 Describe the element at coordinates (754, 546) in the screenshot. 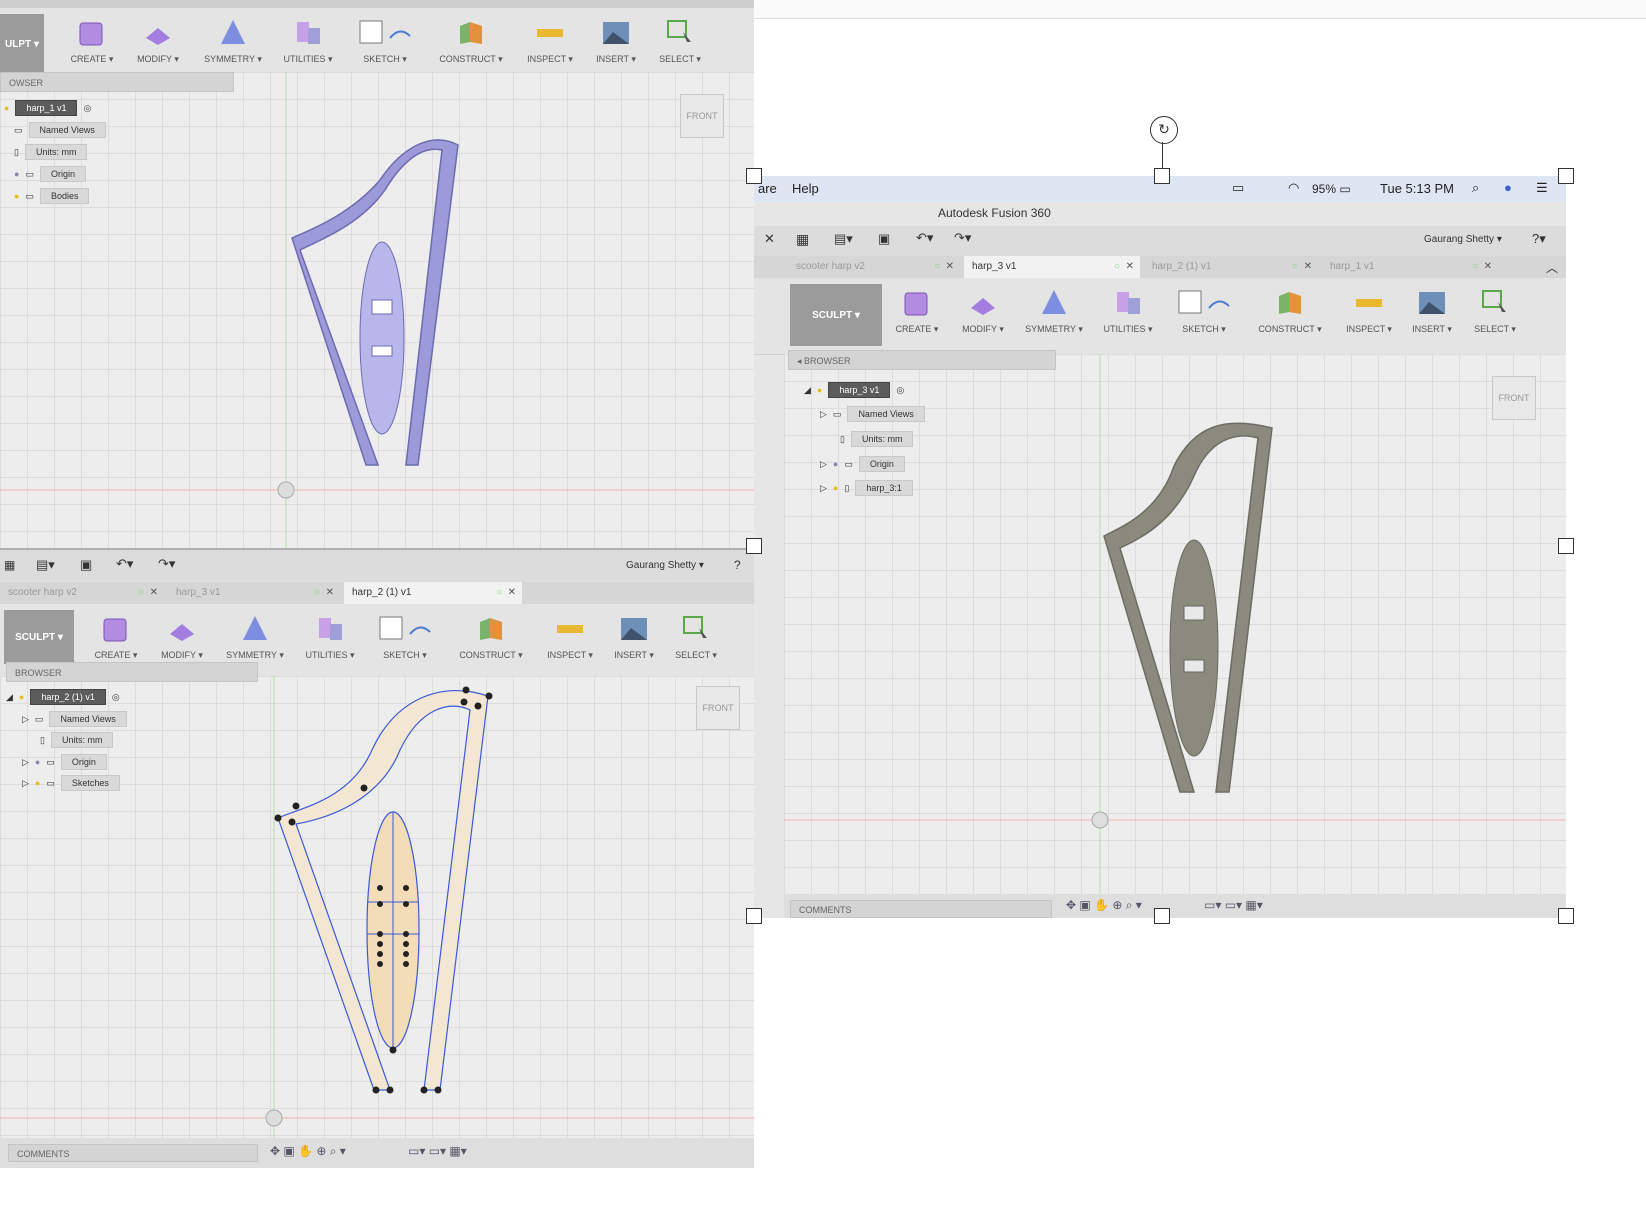

I see `resize-handle-middle-left` at that location.